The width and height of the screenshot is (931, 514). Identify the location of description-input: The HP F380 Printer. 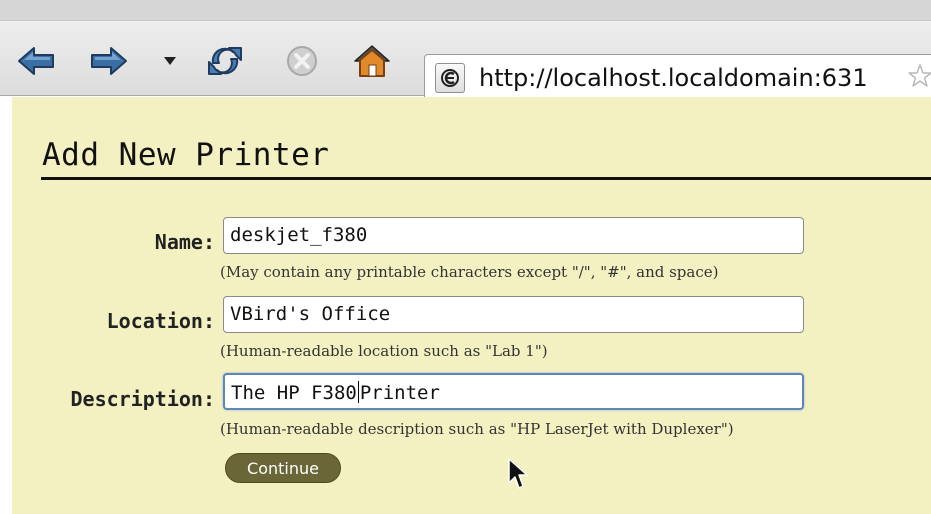
(513, 391).